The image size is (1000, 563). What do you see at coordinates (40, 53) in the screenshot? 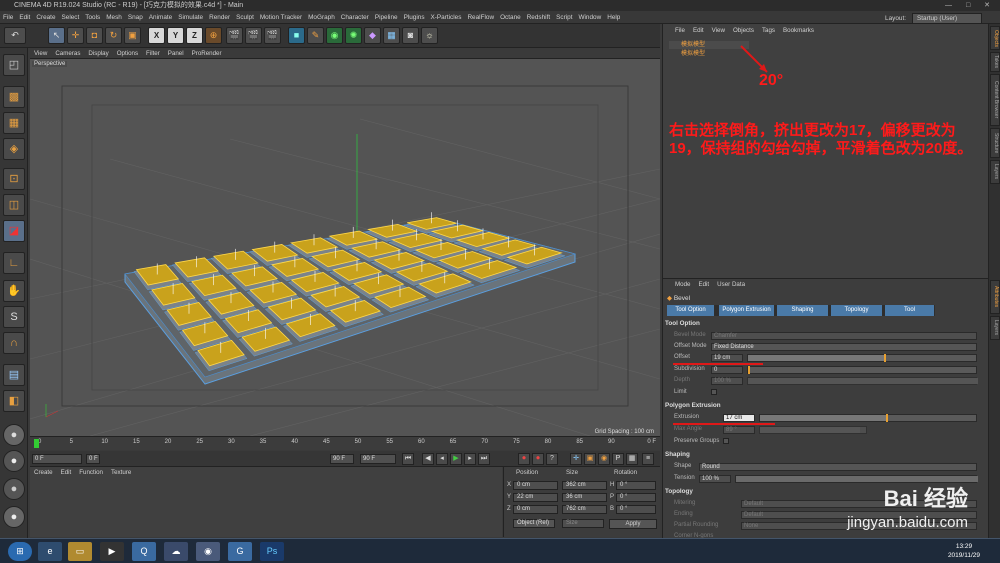
I see `viewport-menu-view: View` at bounding box center [40, 53].